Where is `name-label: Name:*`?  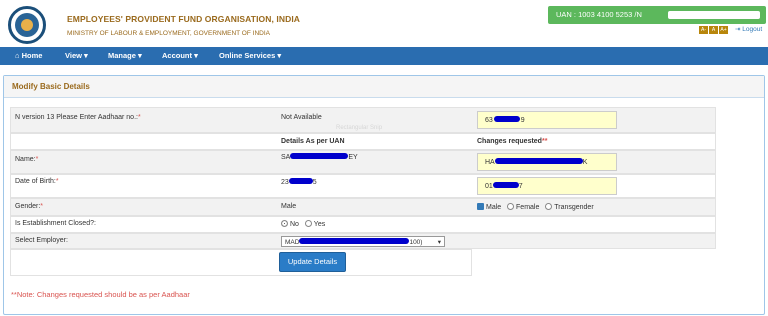
name-label: Name:* is located at coordinates (27, 159).